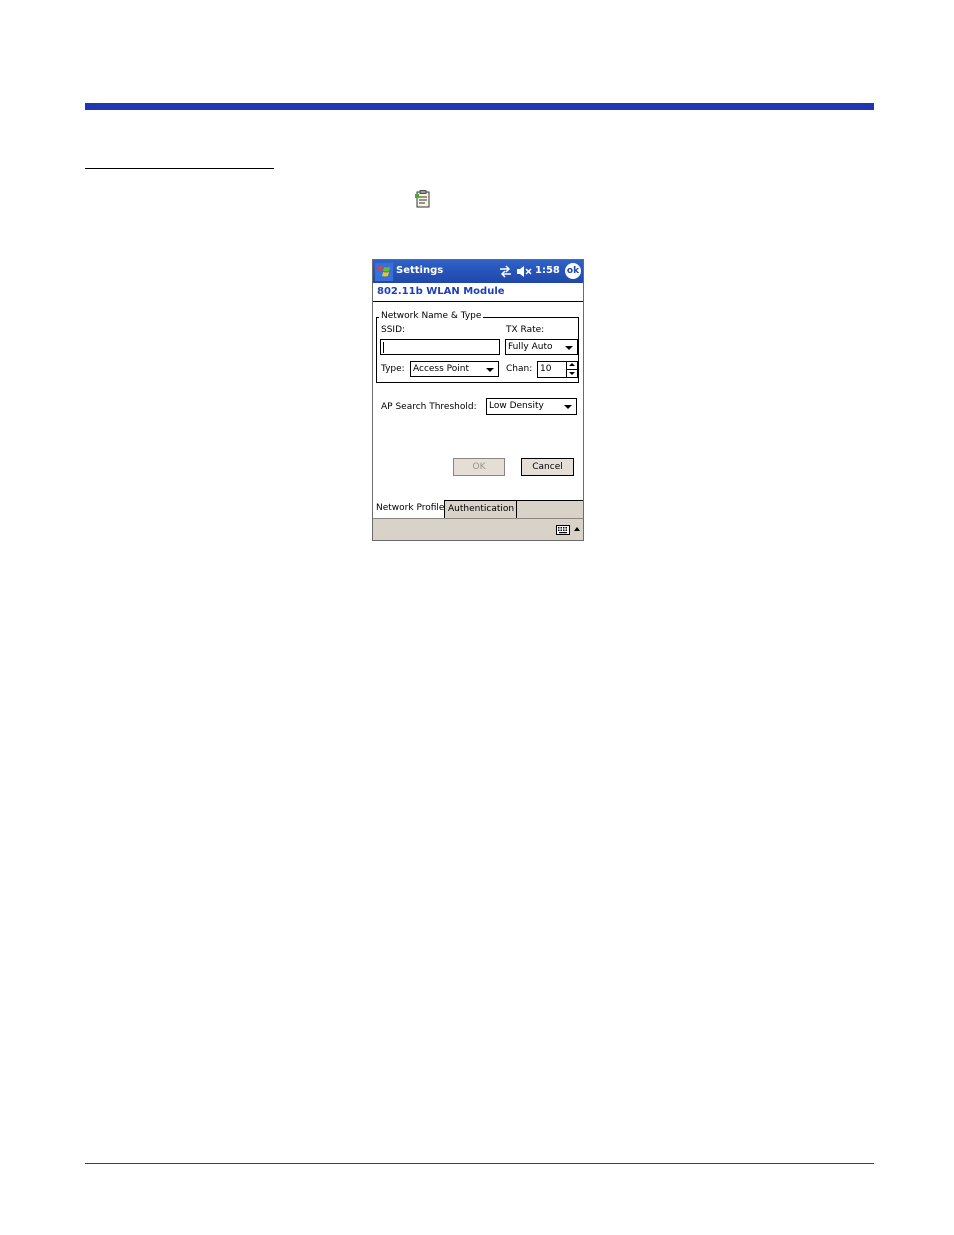 The image size is (954, 1235). I want to click on ok-icon: ok, so click(573, 271).